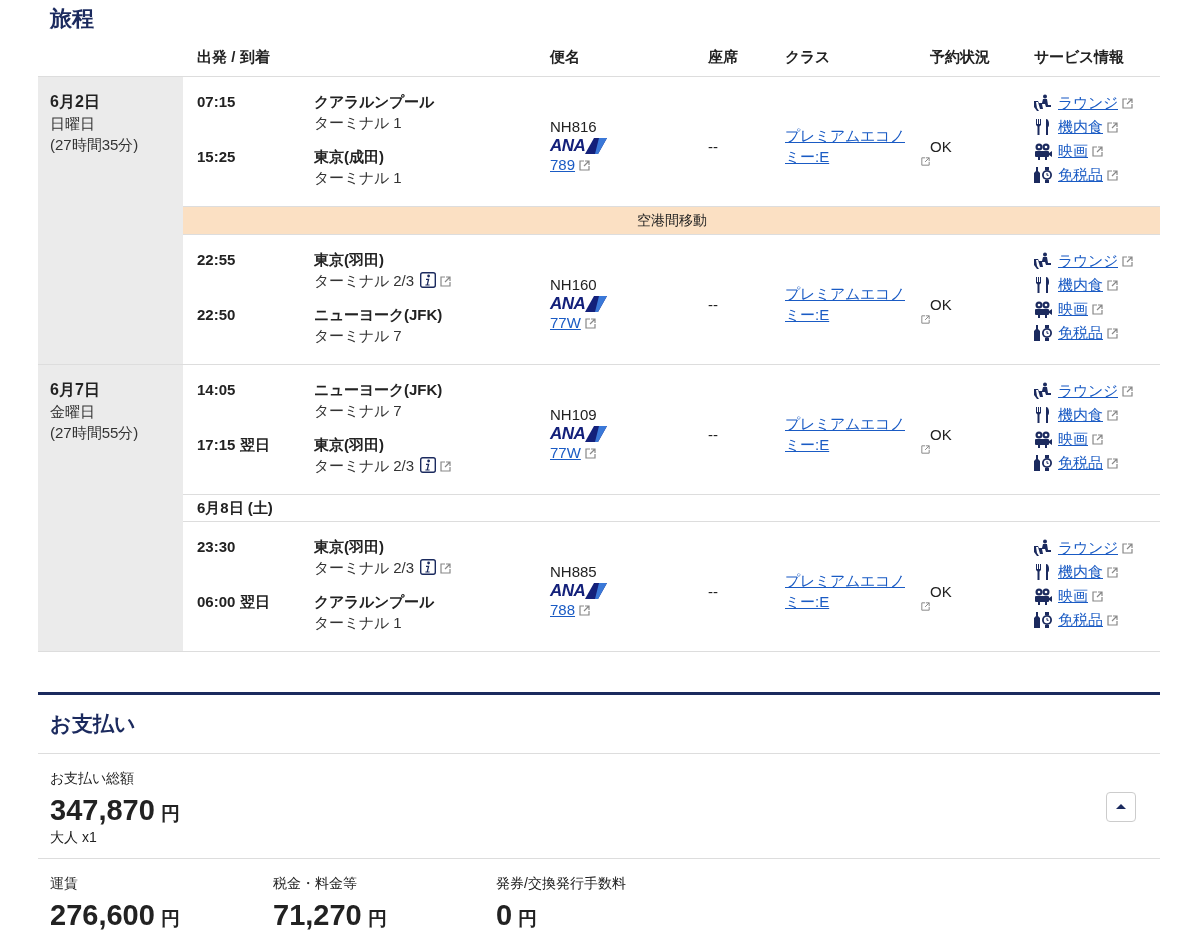 The height and width of the screenshot is (949, 1200). Describe the element at coordinates (217, 315) in the screenshot. I see `time-label: 22:50` at that location.